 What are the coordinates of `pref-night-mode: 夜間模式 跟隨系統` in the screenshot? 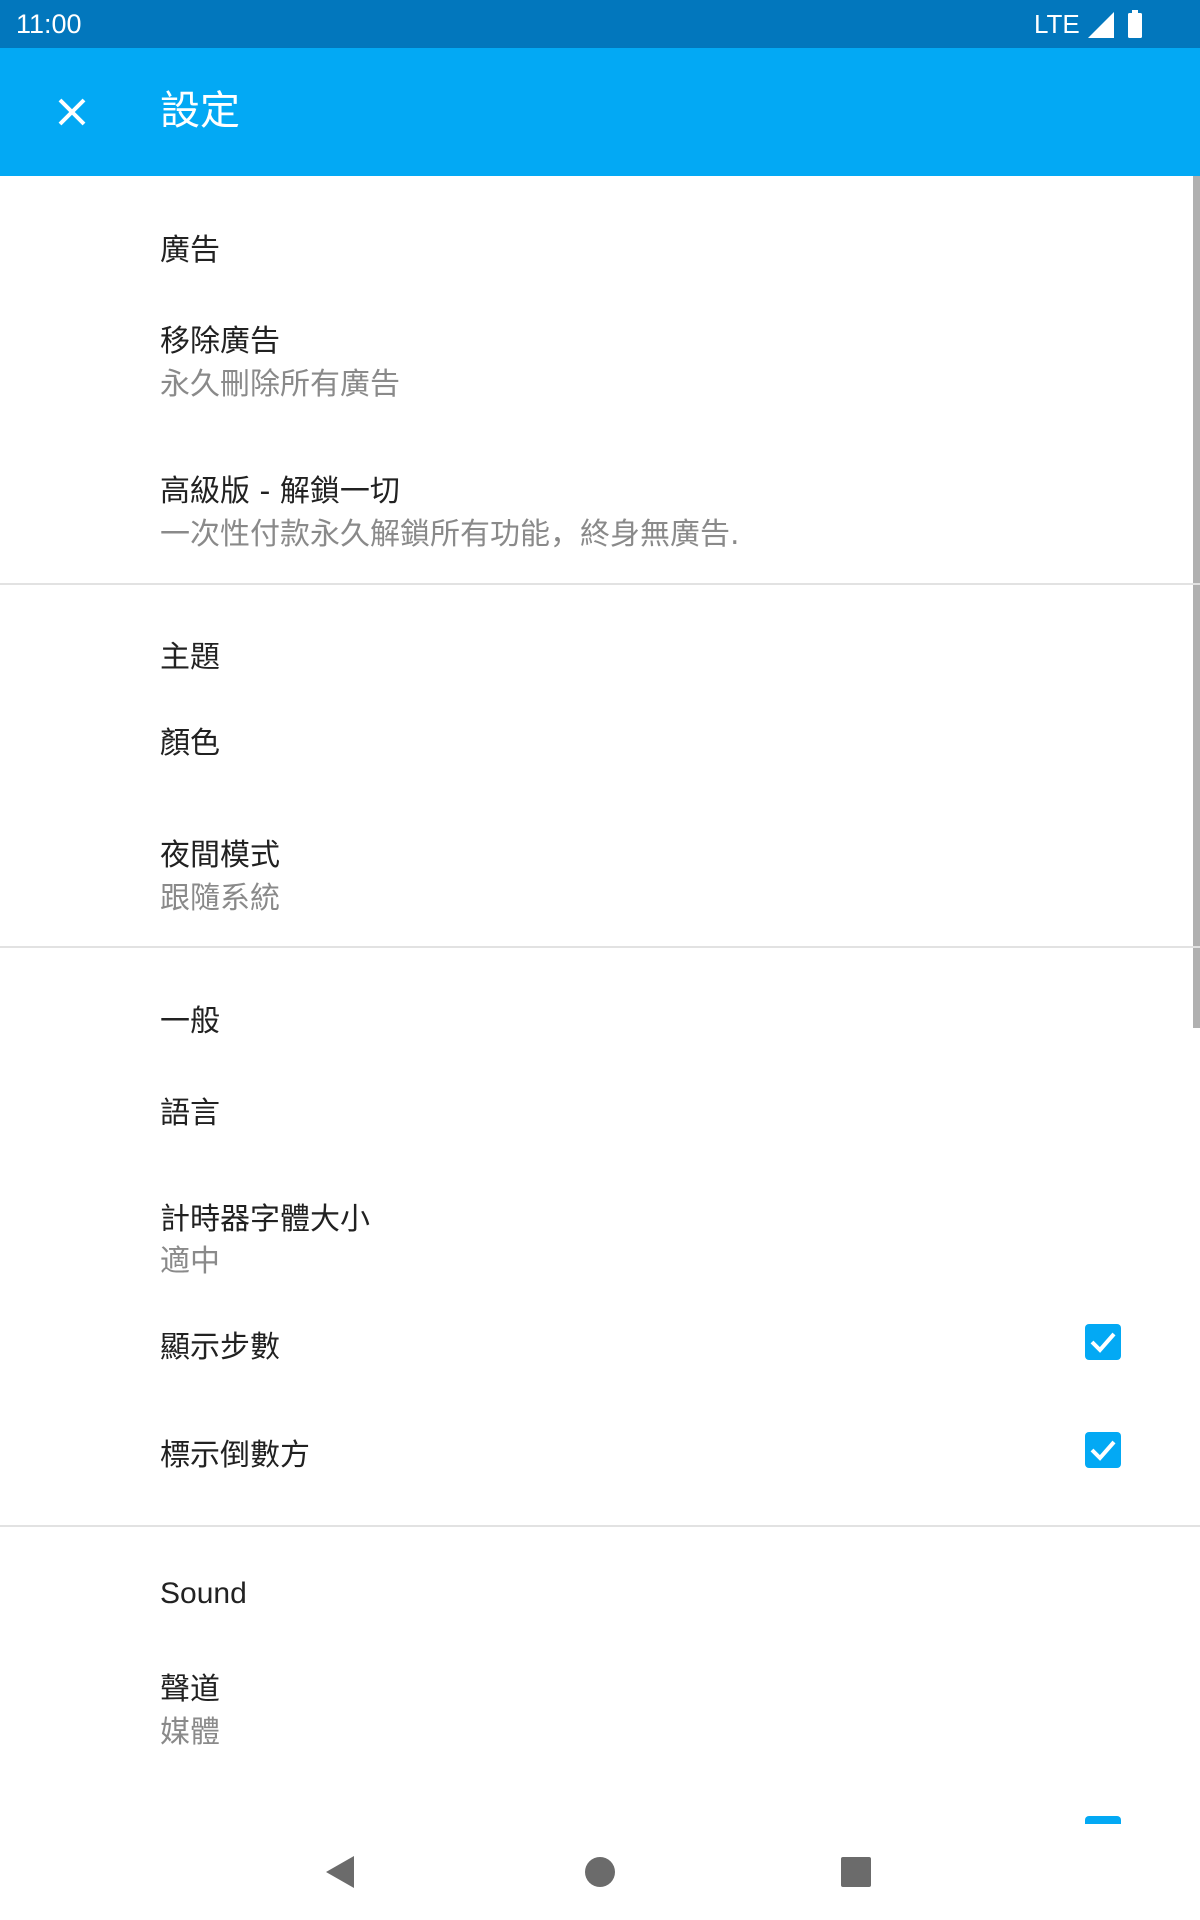 It's located at (600, 860).